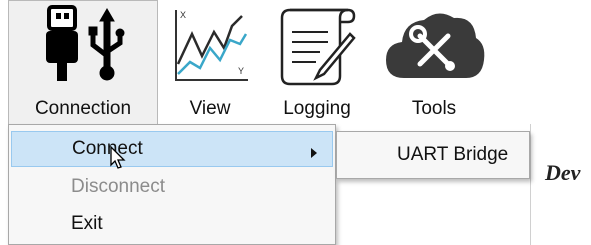 The height and width of the screenshot is (245, 591). I want to click on background-text: Dev, so click(563, 172).